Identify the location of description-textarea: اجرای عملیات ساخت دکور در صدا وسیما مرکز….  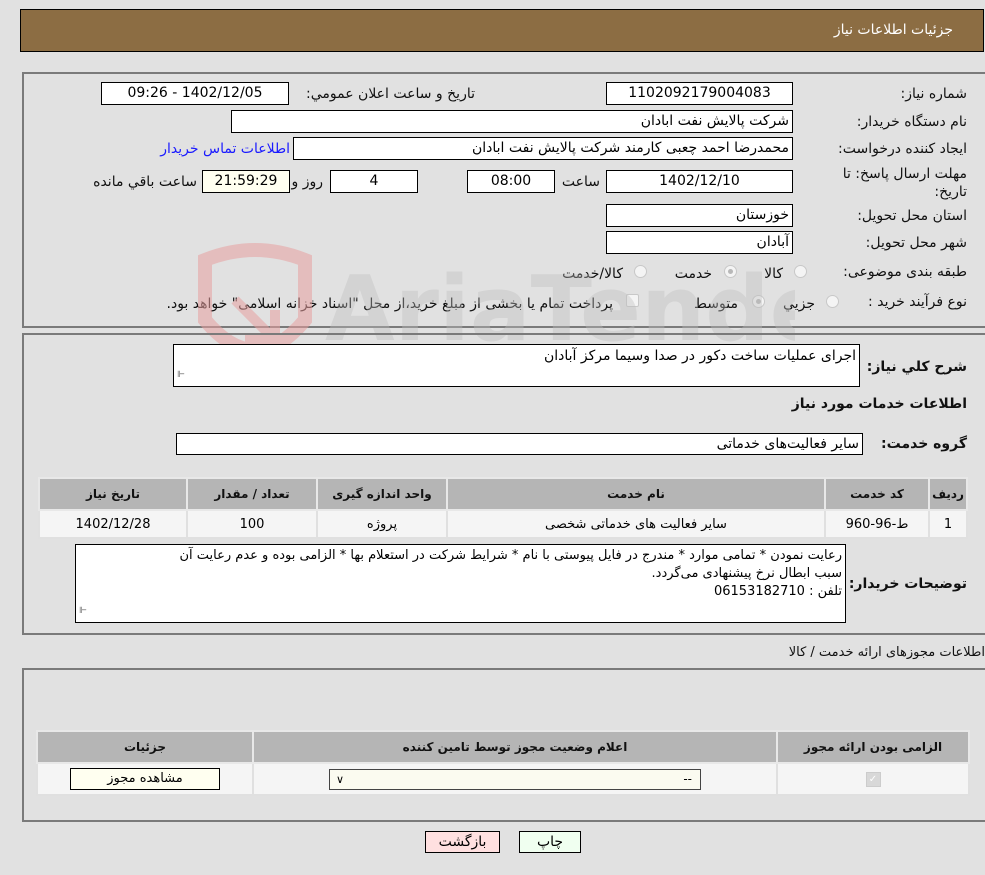
(516, 365).